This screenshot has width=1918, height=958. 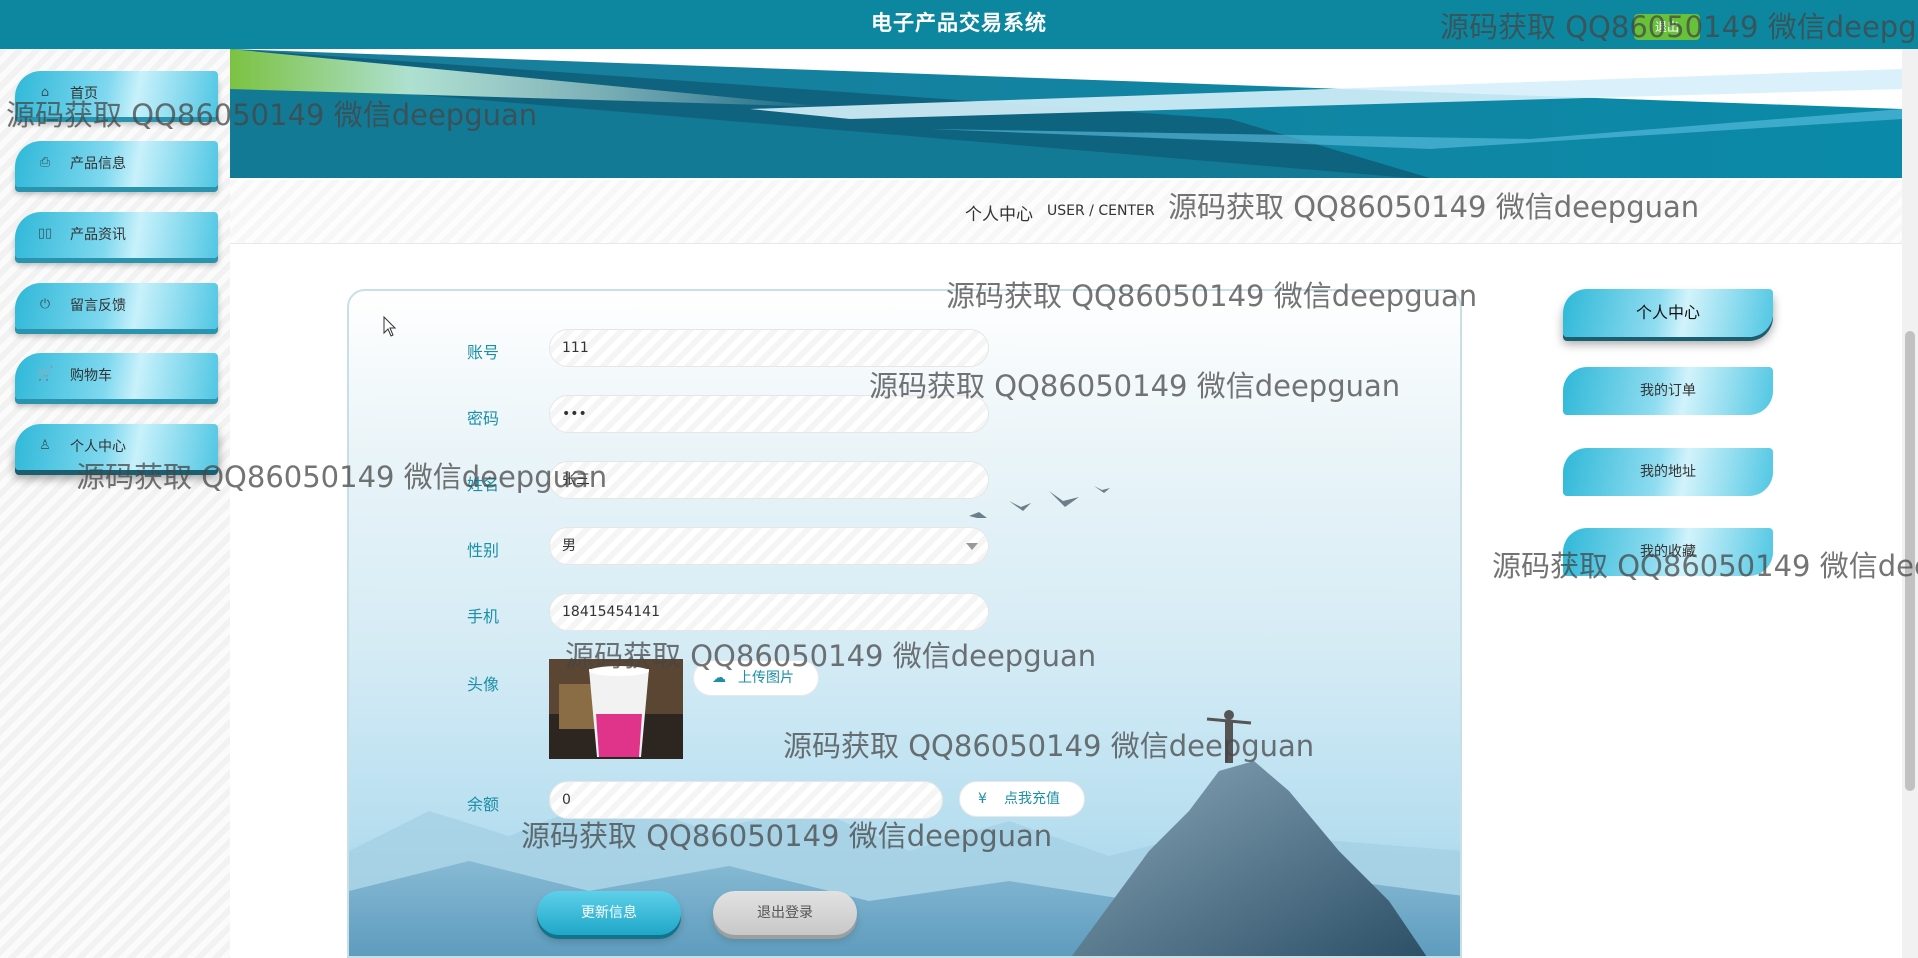 What do you see at coordinates (91, 376) in the screenshot?
I see `sidebar-item-label: 购物车` at bounding box center [91, 376].